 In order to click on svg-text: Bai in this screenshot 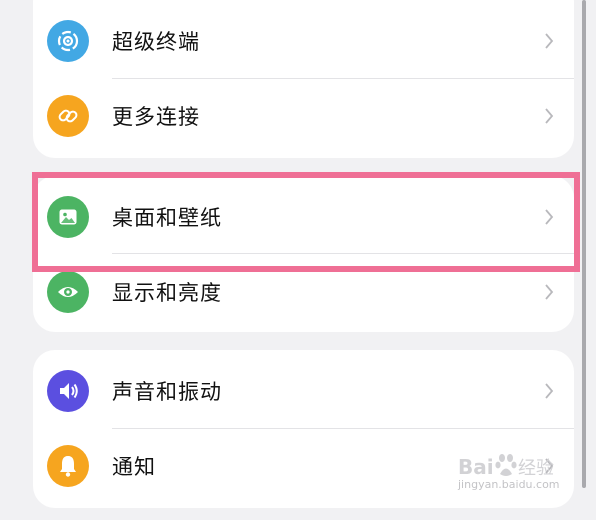, I will do `click(476, 467)`.